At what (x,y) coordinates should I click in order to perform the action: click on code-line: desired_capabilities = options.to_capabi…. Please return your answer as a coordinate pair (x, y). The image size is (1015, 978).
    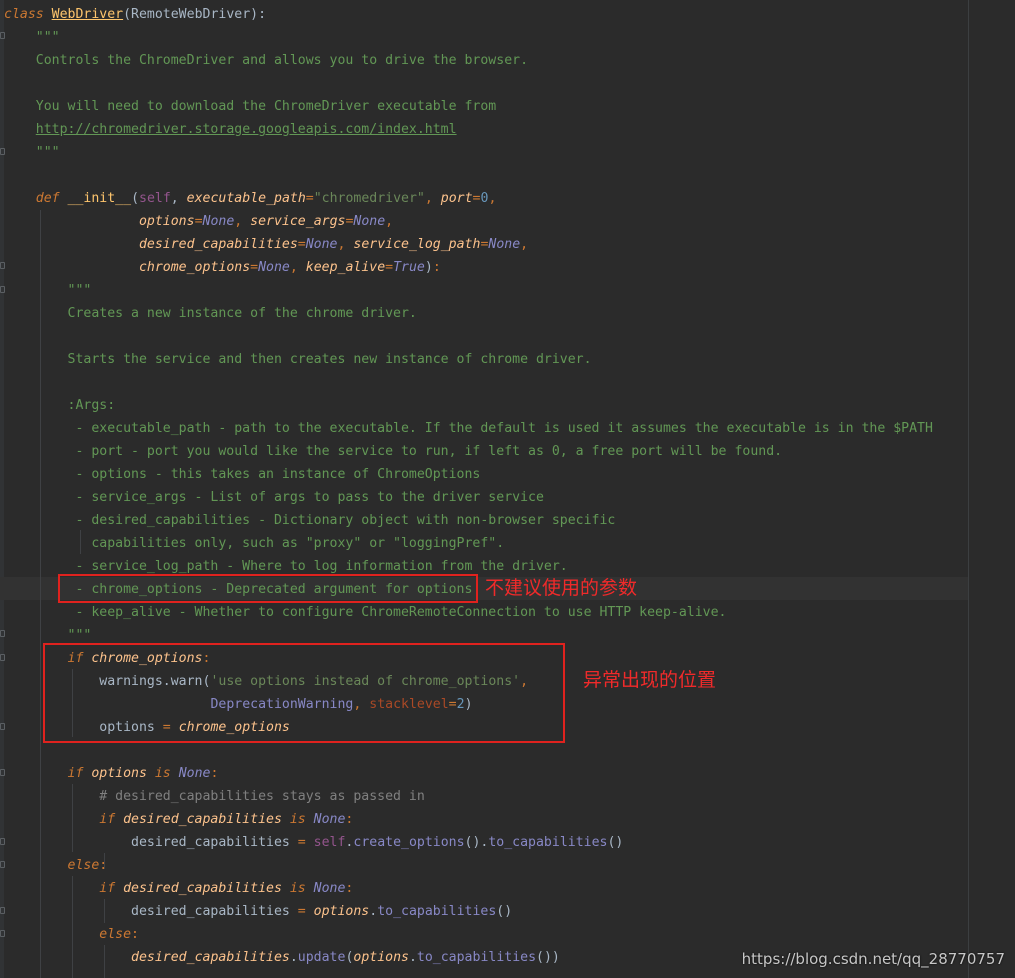
    Looking at the image, I should click on (258, 911).